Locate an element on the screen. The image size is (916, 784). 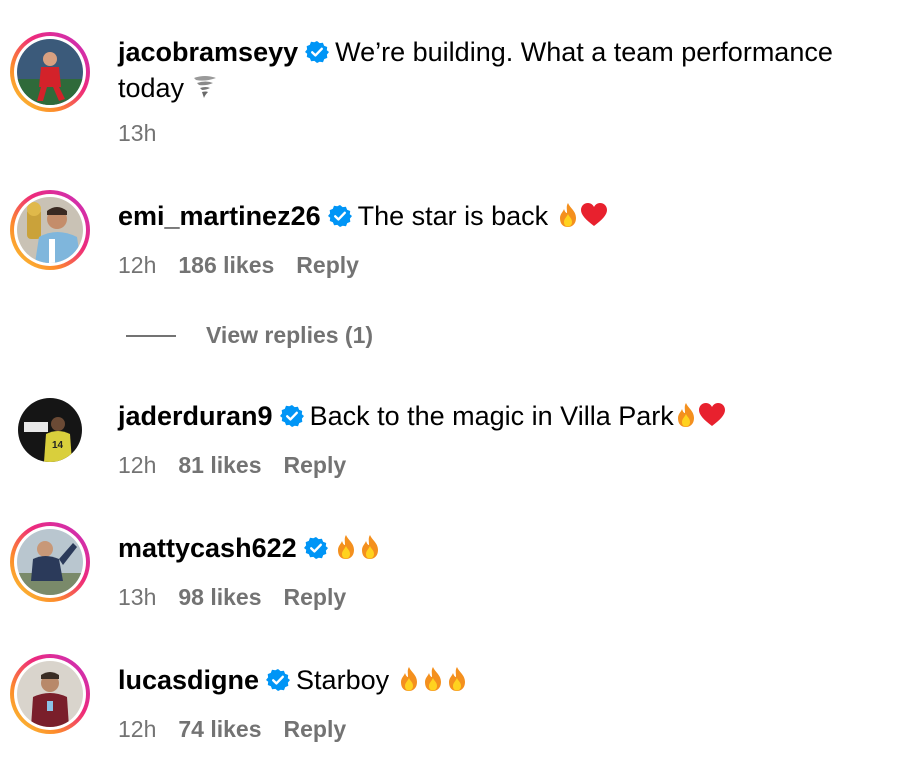
comment-meta: 13h is located at coordinates (137, 133).